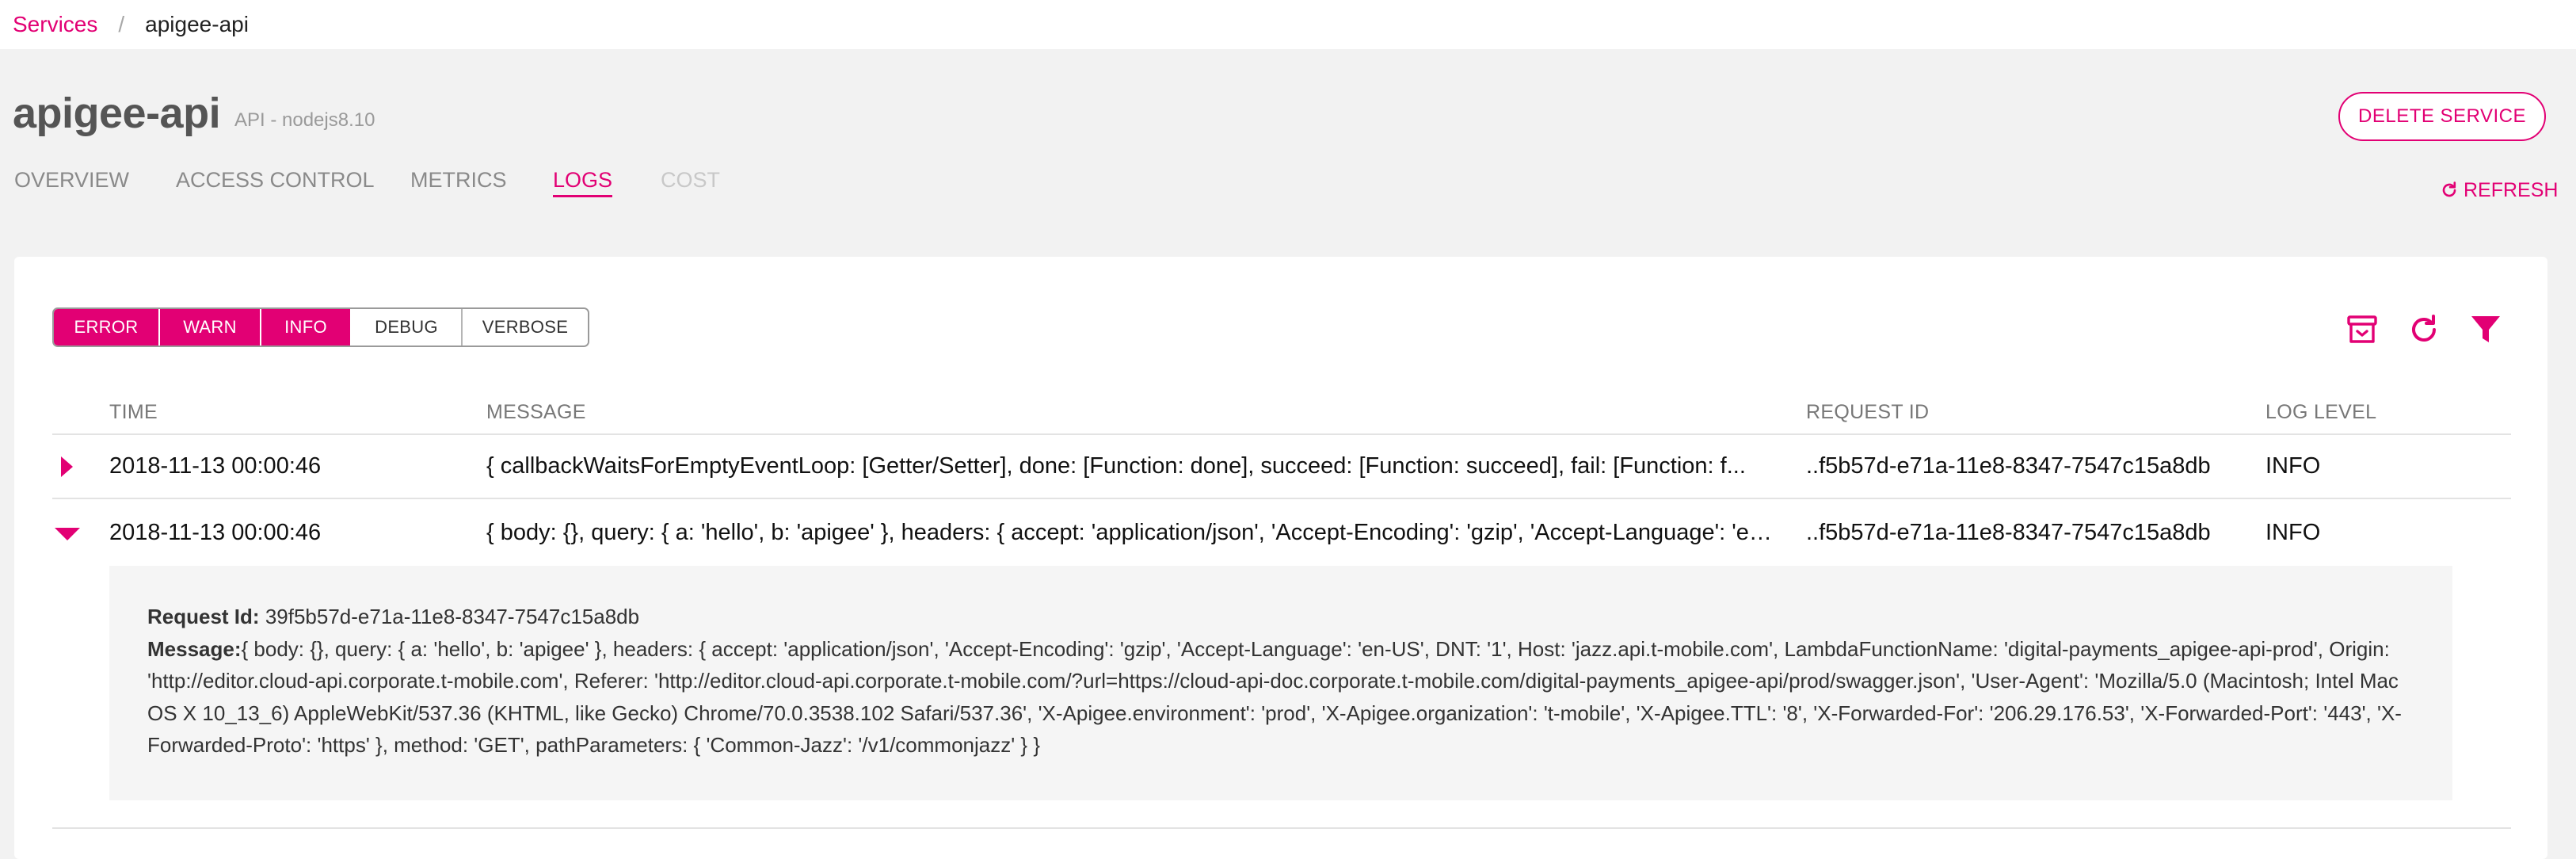 The image size is (2576, 859). What do you see at coordinates (583, 182) in the screenshot?
I see `tab-logs: LOGS` at bounding box center [583, 182].